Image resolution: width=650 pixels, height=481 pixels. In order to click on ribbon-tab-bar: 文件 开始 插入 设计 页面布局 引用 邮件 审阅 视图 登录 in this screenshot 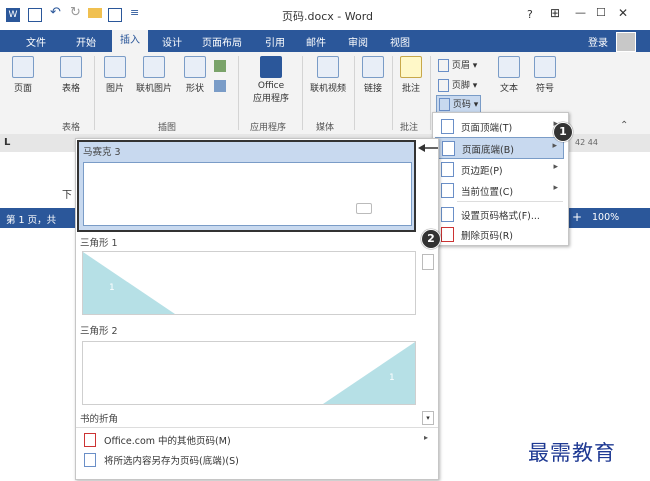, I will do `click(325, 41)`.